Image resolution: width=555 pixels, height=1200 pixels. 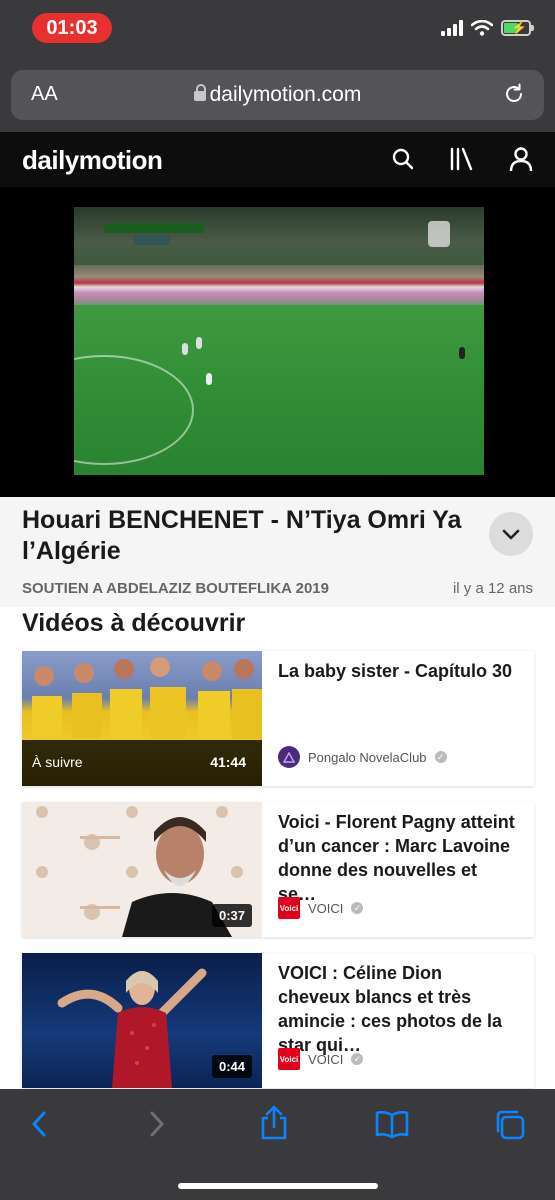 I want to click on video-thumbnail: À suivre 41:44, so click(x=142, y=718).